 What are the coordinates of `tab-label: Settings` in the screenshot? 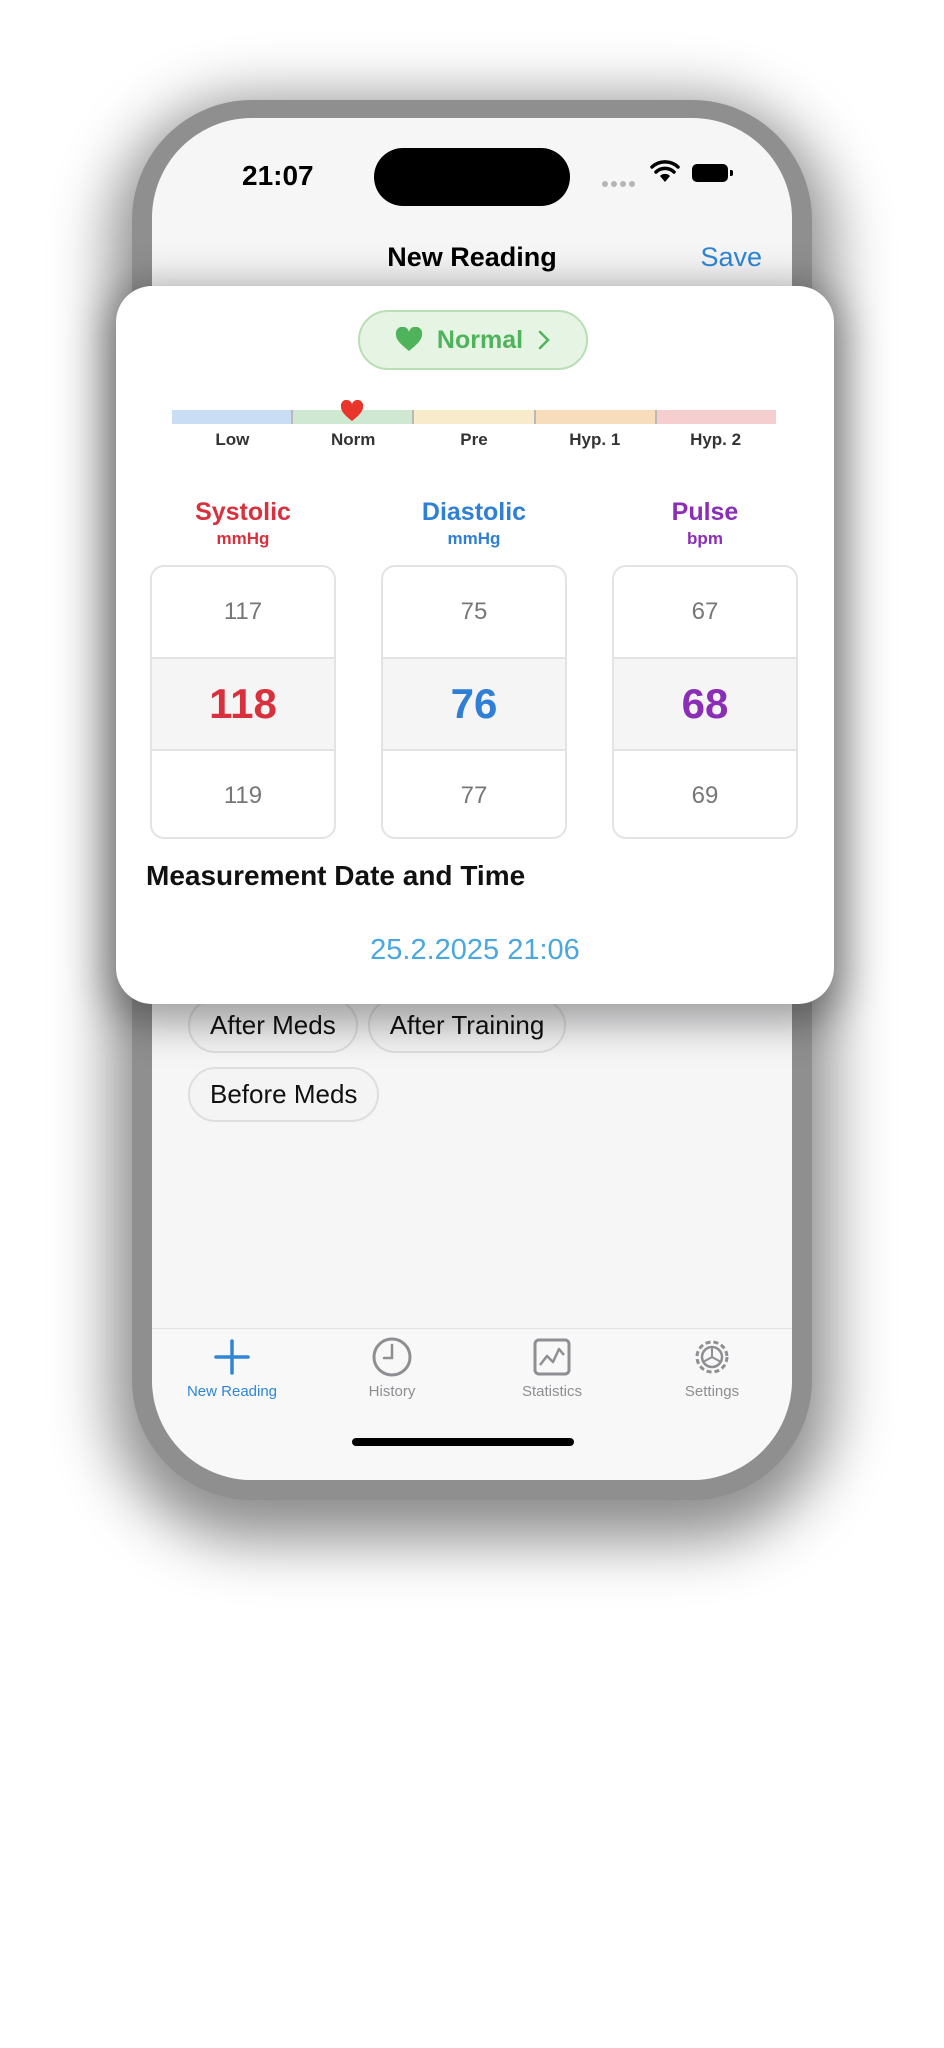 It's located at (712, 1391).